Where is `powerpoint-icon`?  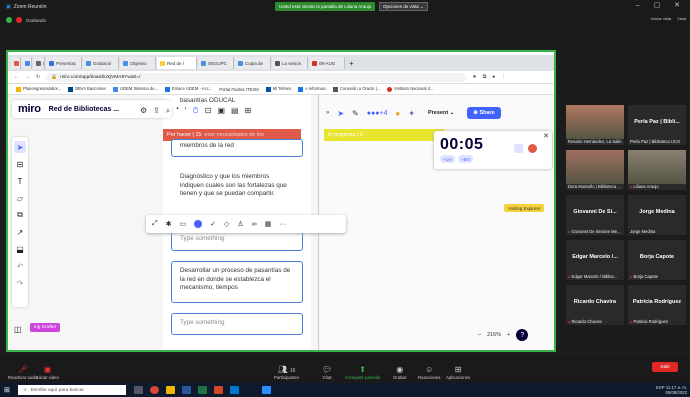 powerpoint-icon is located at coordinates (218, 390).